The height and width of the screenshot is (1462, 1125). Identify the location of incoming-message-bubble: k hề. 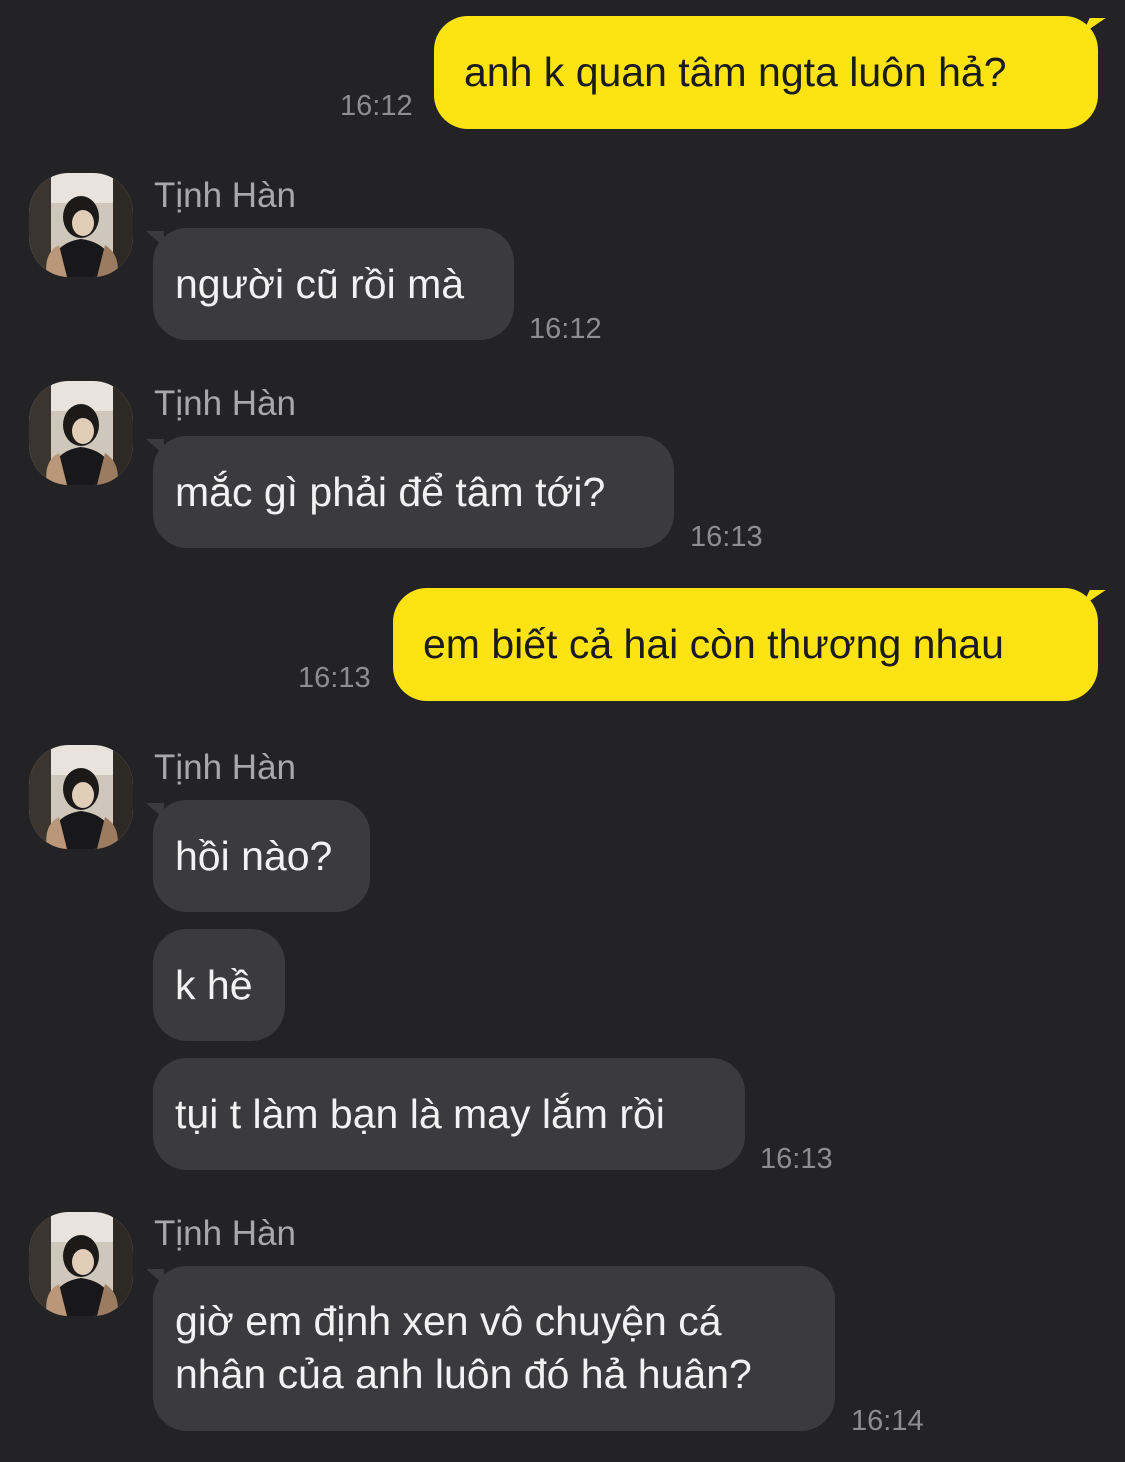
(219, 985).